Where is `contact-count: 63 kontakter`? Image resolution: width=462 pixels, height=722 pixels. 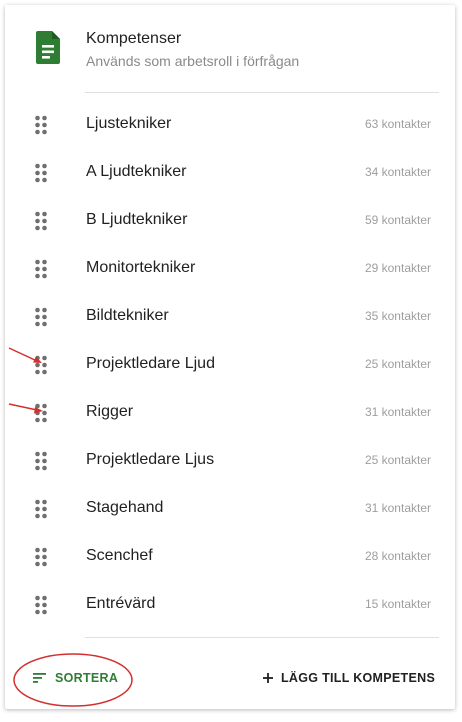
contact-count: 63 kontakter is located at coordinates (397, 124).